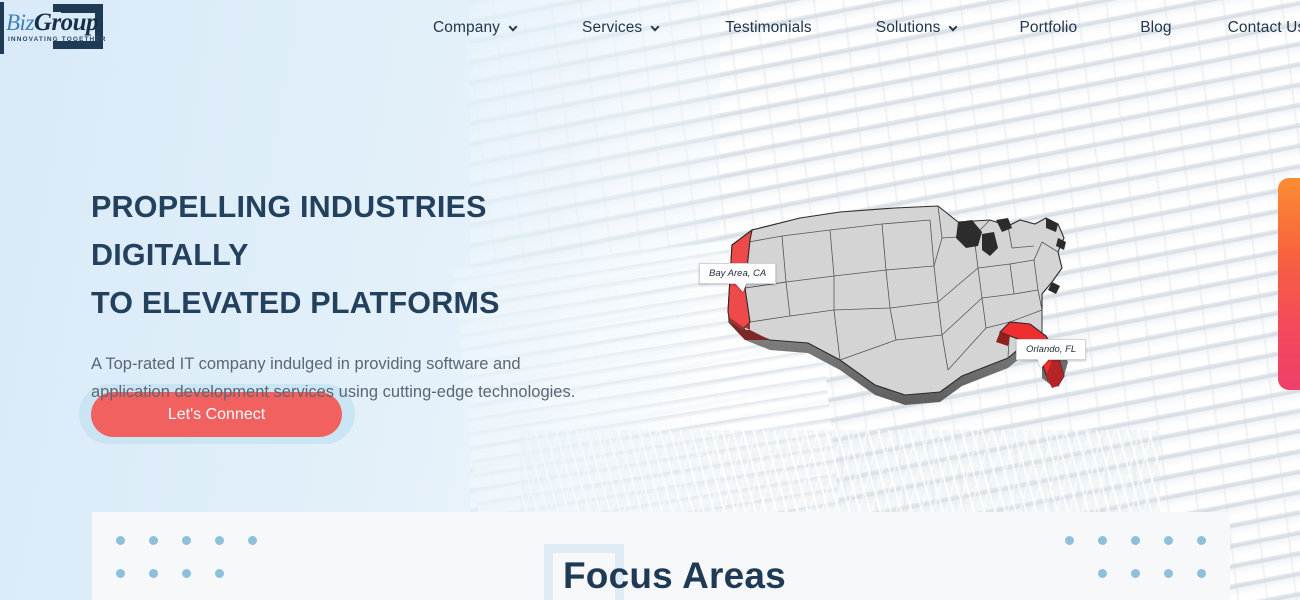  I want to click on united-states-map, so click(900, 305).